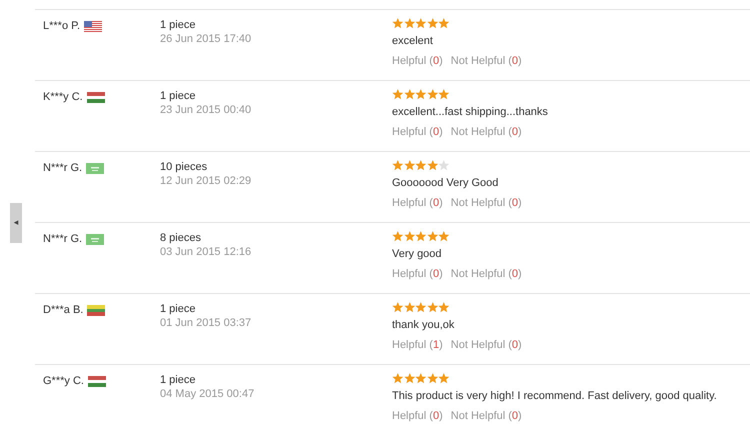 This screenshot has height=425, width=750. I want to click on review-date: 04 May 2015 00:47, so click(207, 394).